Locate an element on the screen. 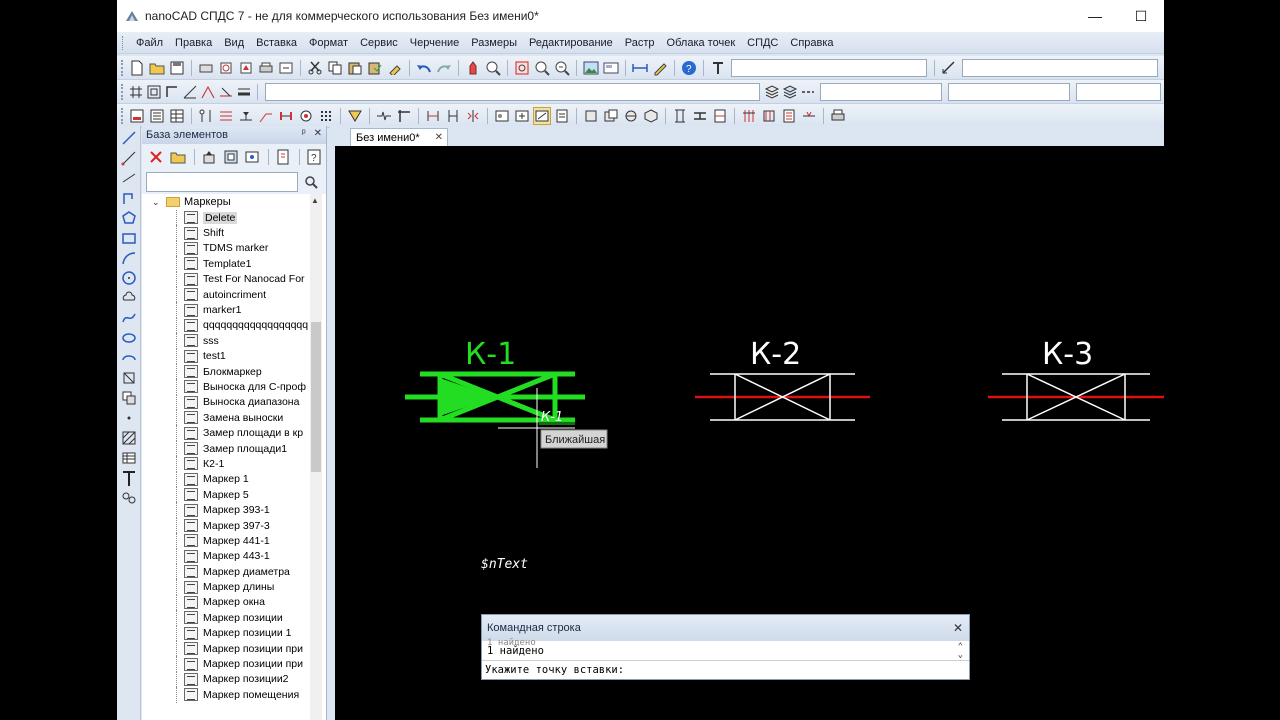  tree-item: Маркер длины is located at coordinates (234, 587).